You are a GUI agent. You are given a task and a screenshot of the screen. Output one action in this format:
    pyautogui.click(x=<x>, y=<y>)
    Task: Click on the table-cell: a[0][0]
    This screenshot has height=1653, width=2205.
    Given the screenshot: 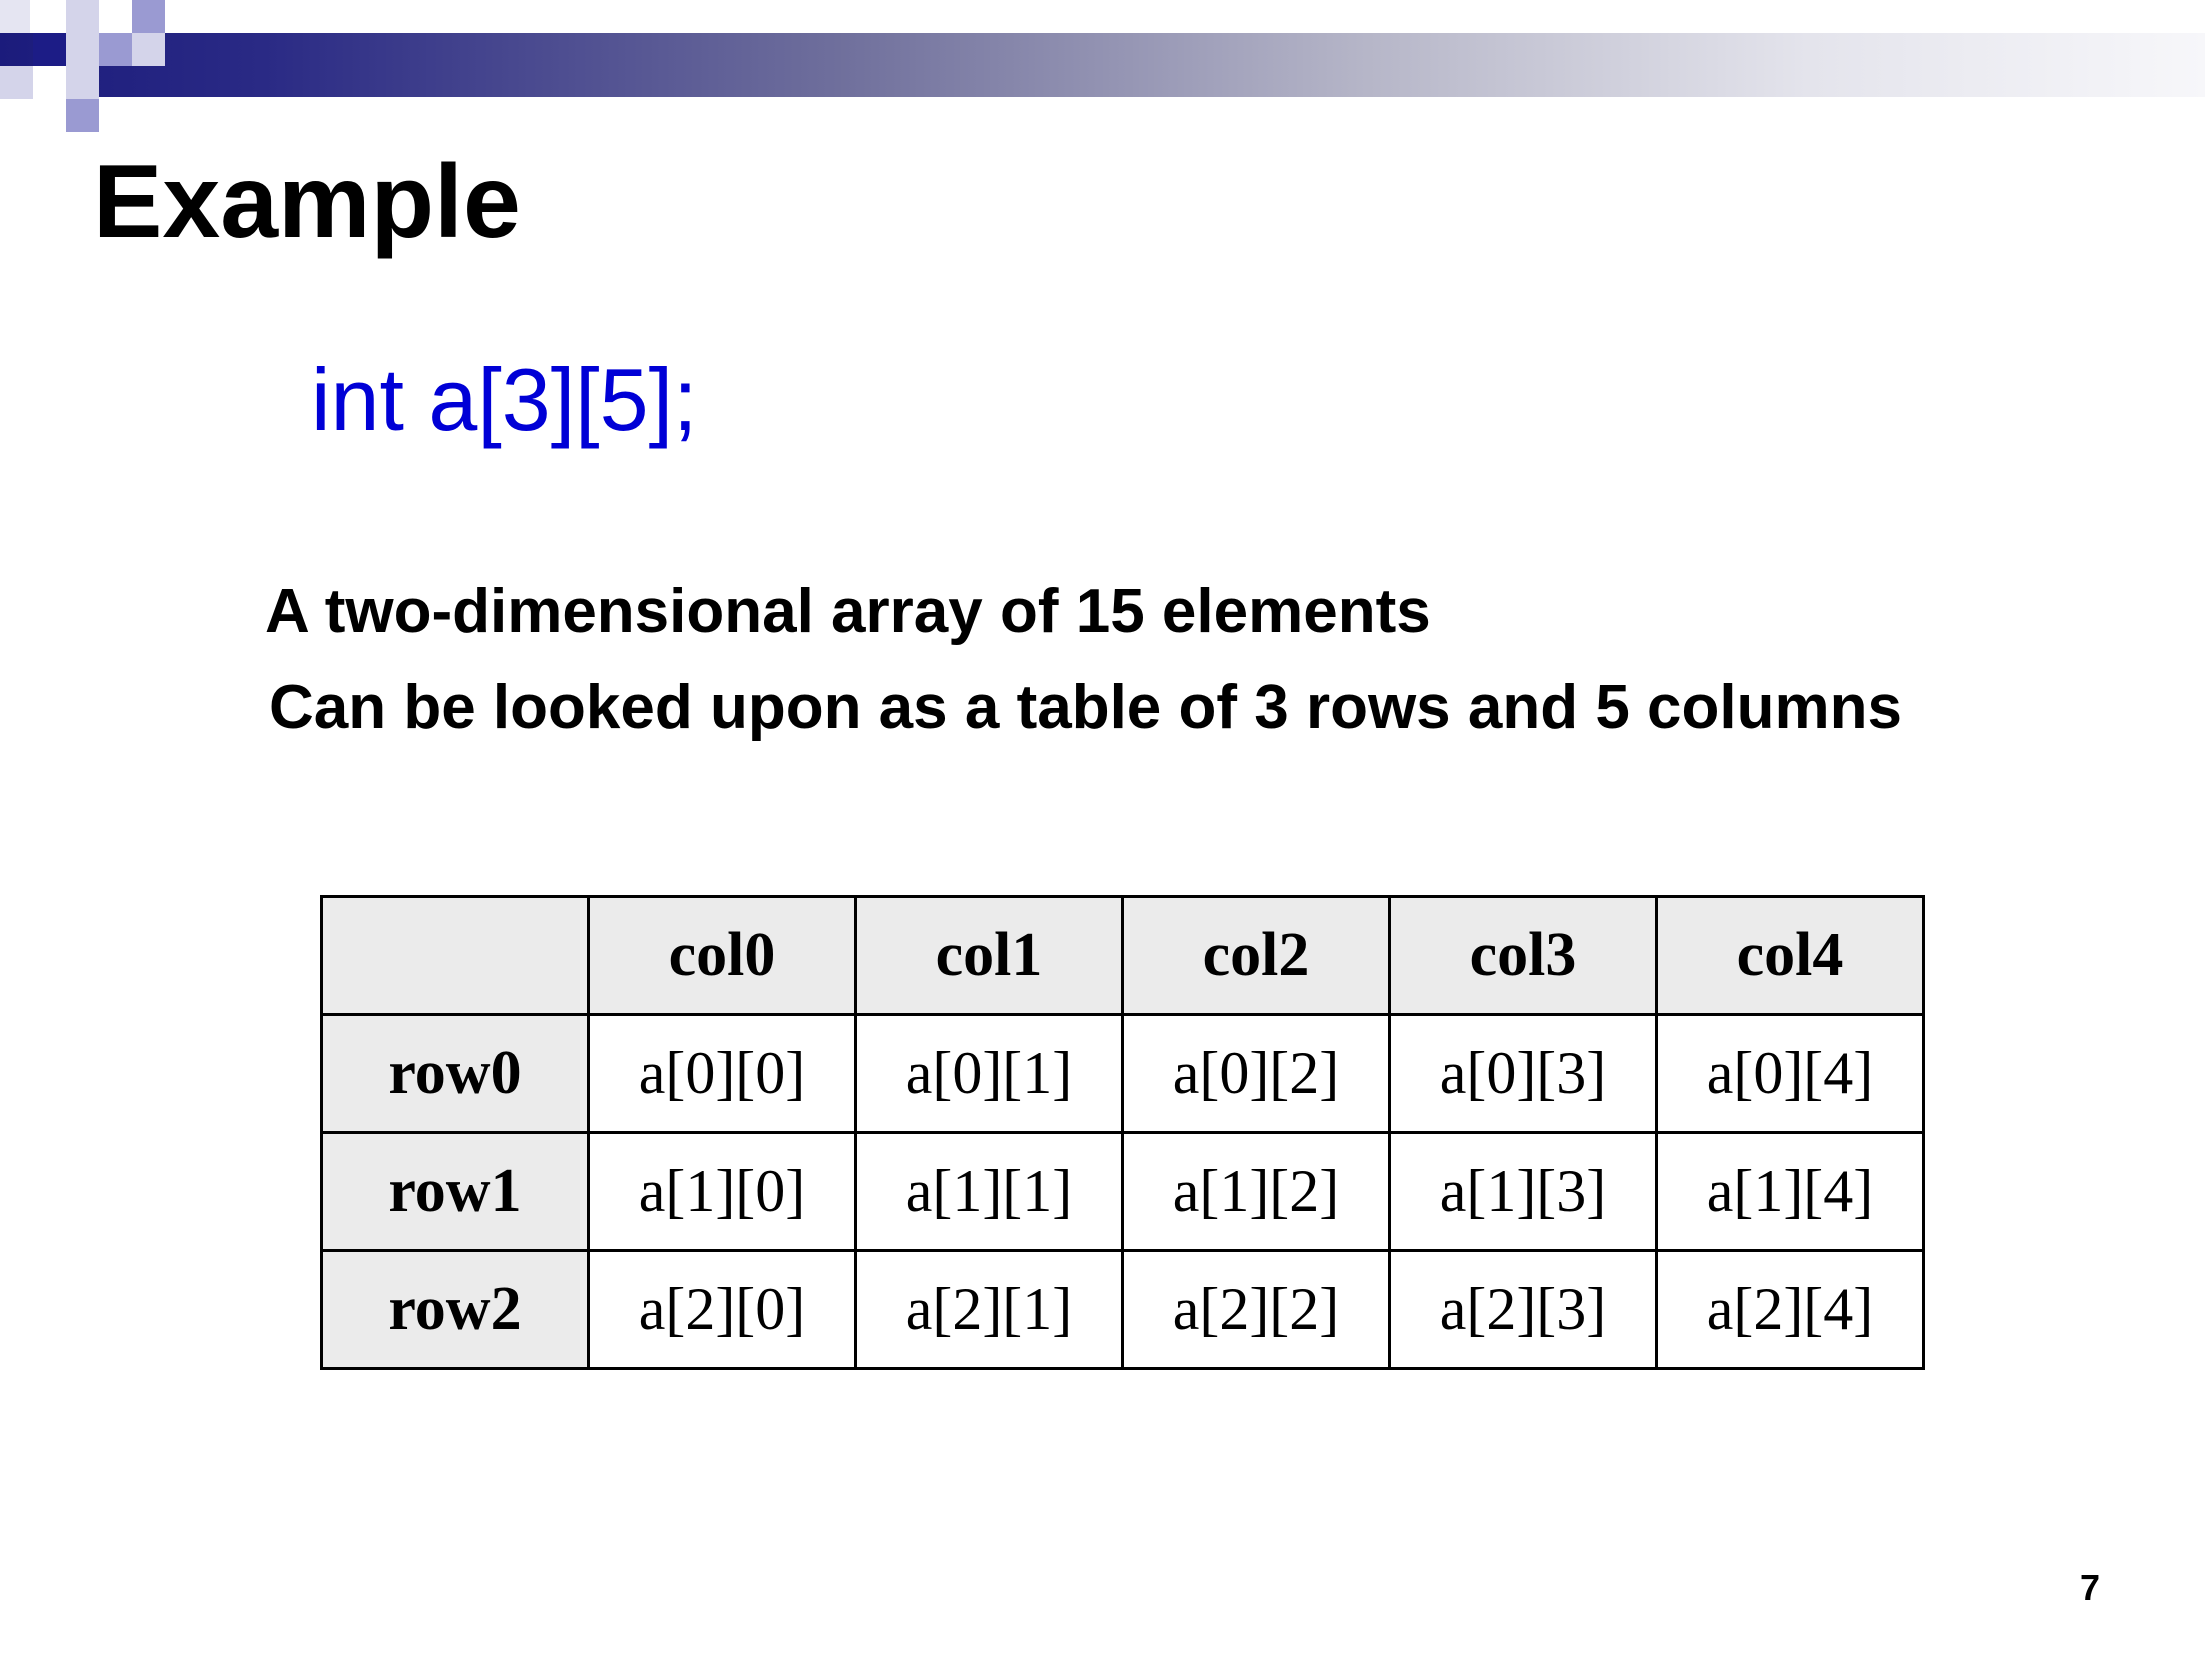 What is the action you would take?
    pyautogui.click(x=722, y=1073)
    